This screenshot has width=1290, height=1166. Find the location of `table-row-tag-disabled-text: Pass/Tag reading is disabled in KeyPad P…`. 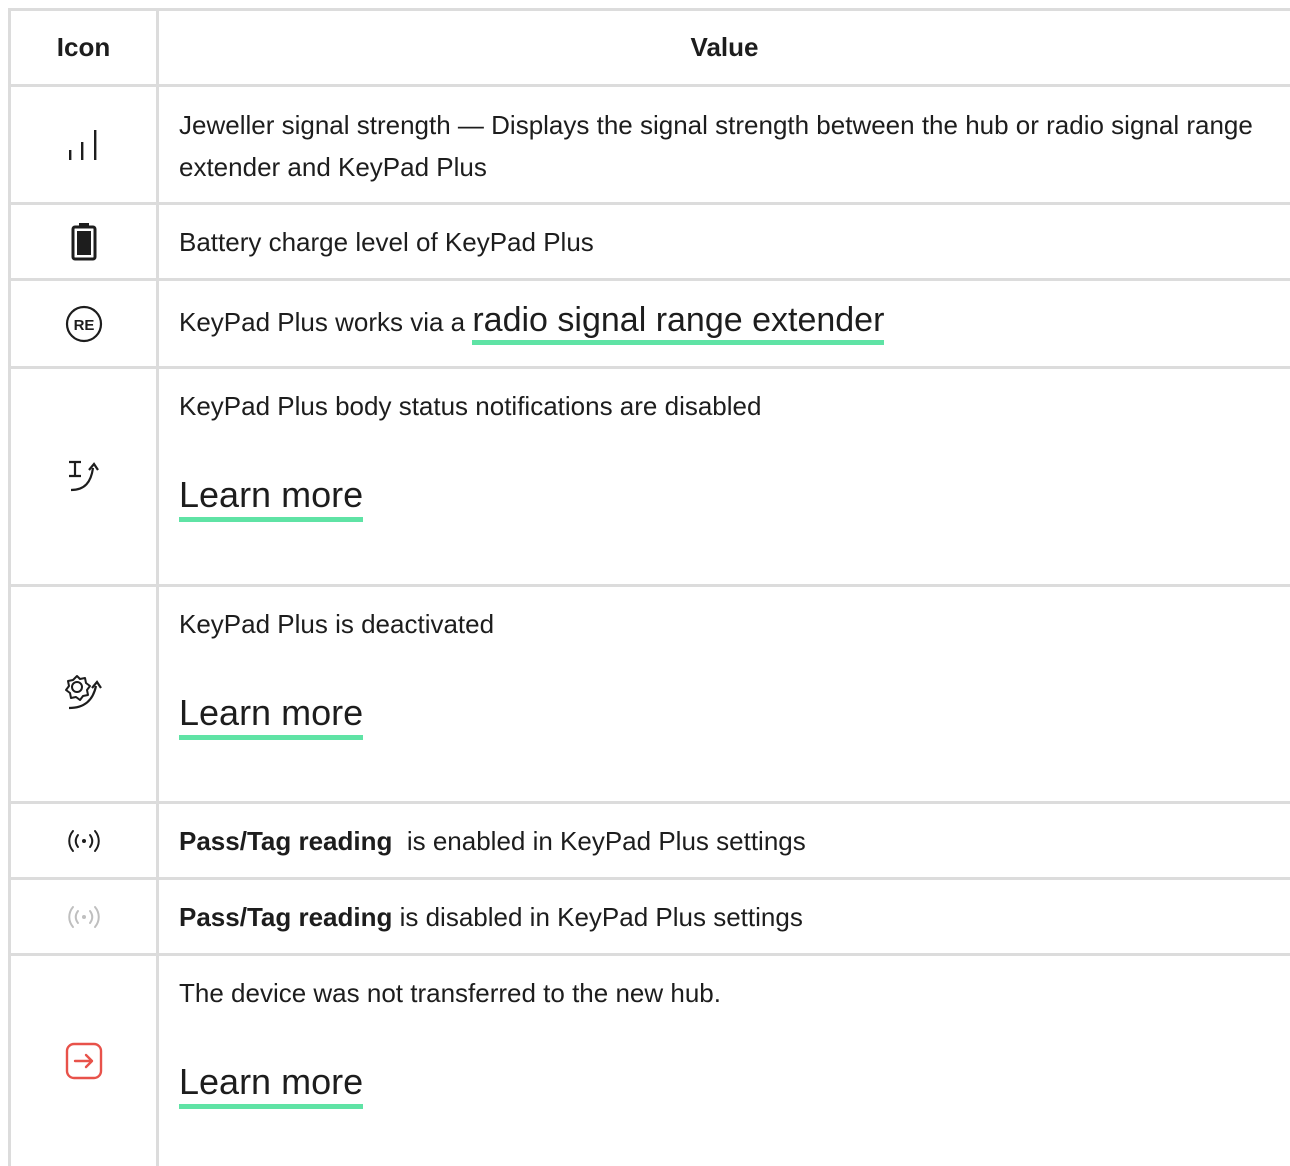

table-row-tag-disabled-text: Pass/Tag reading is disabled in KeyPad P… is located at coordinates (719, 917).